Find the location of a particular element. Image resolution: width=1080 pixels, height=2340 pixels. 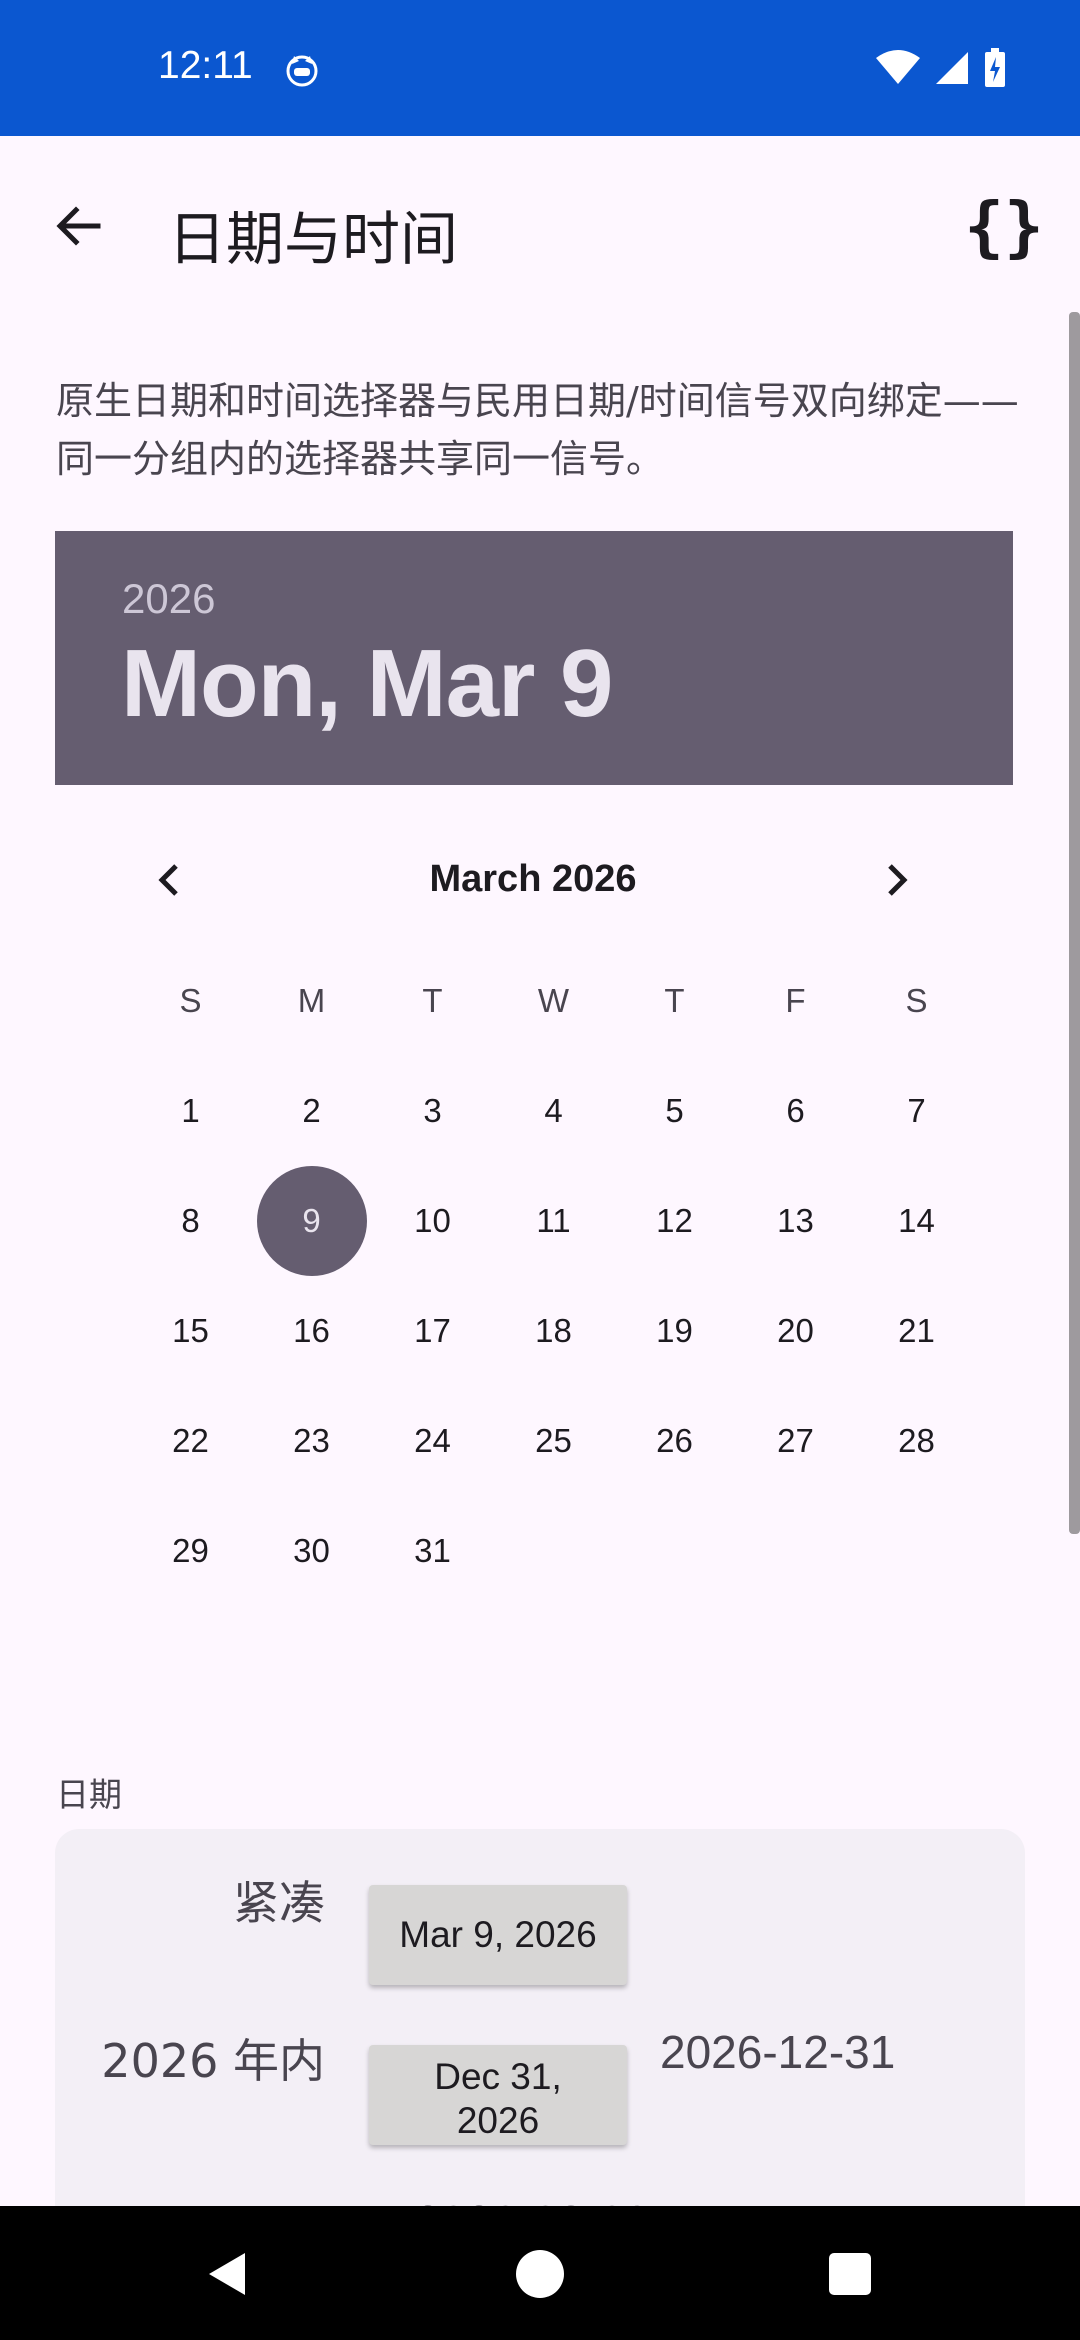

chevron-right-icon is located at coordinates (898, 880).